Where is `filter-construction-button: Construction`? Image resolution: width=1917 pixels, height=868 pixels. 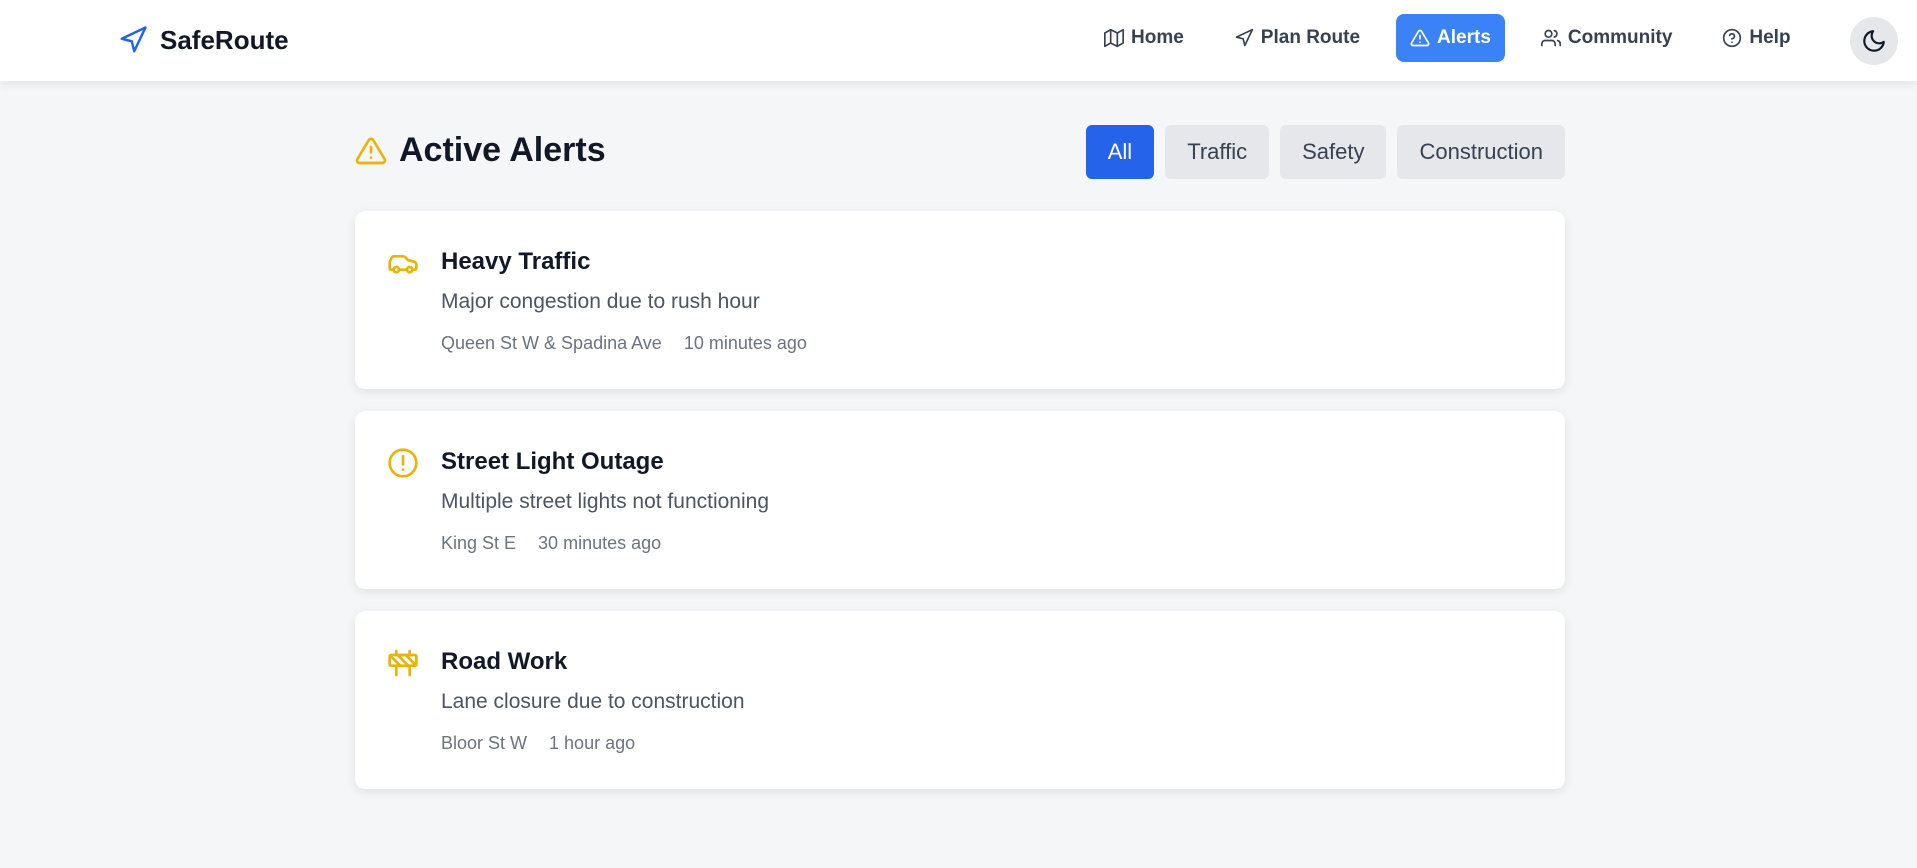
filter-construction-button: Construction is located at coordinates (1481, 152).